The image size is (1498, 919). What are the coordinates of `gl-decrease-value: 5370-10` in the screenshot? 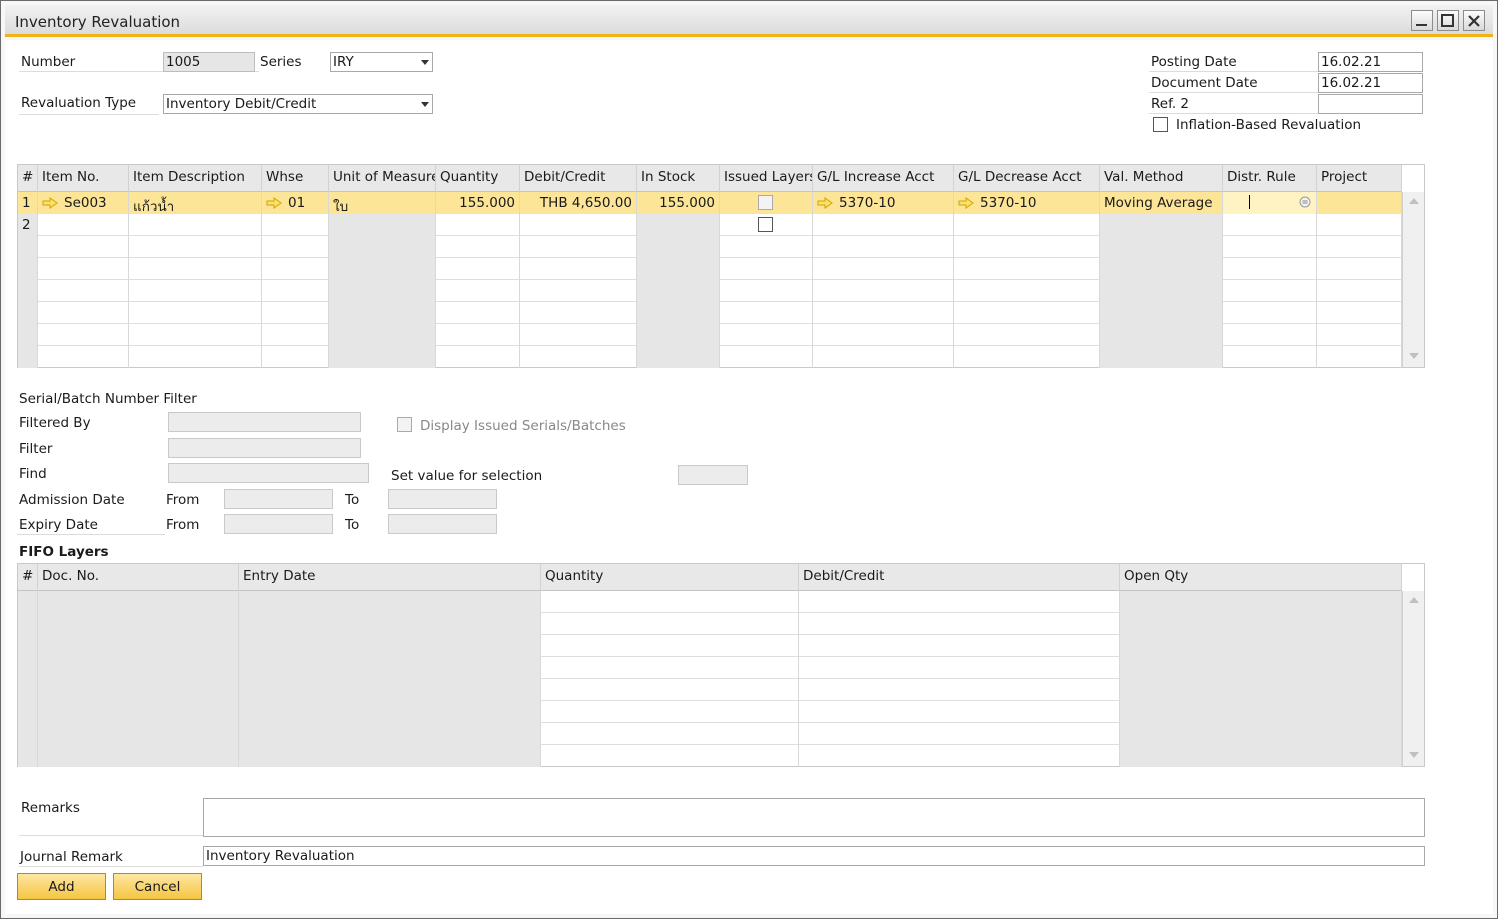 It's located at (1008, 203).